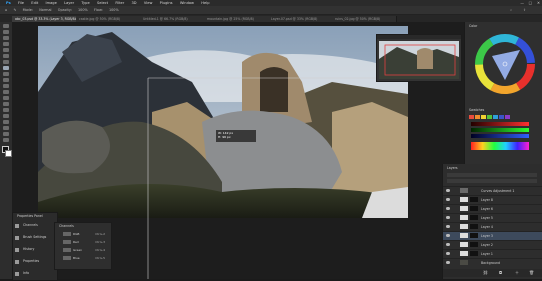 The height and width of the screenshot is (281, 542). I want to click on layer-name: Background, so click(491, 263).